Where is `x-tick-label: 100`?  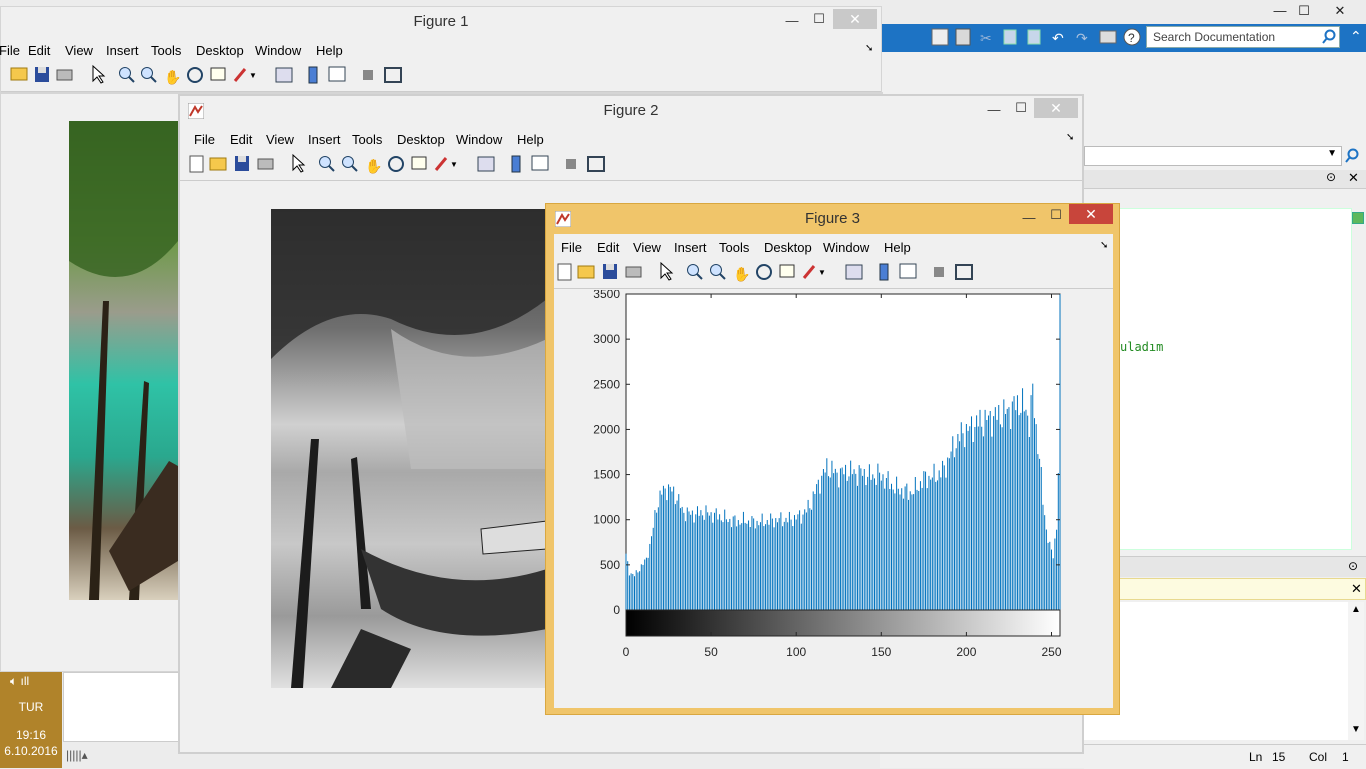 x-tick-label: 100 is located at coordinates (796, 652).